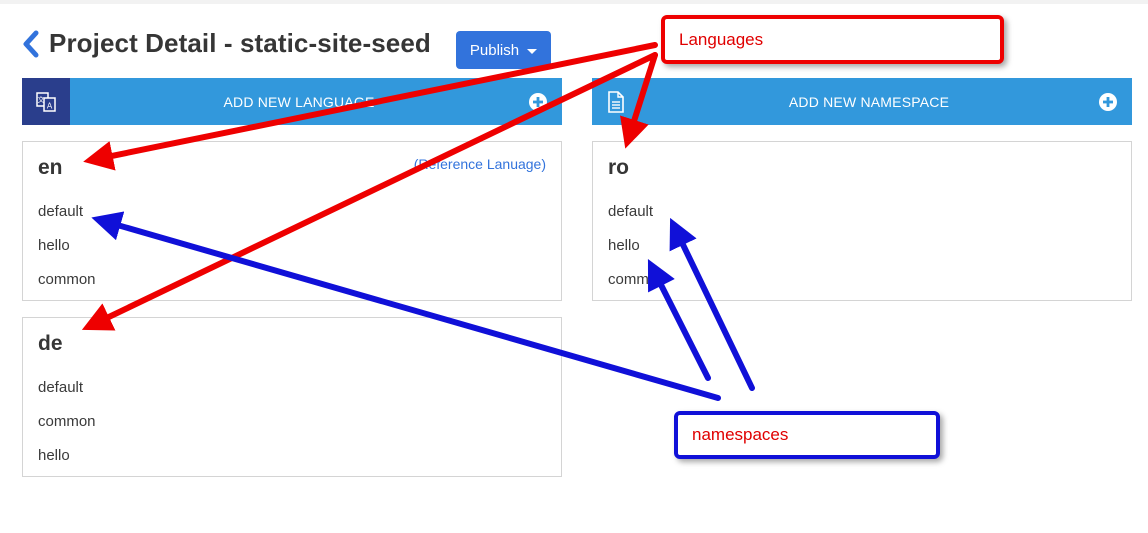  What do you see at coordinates (50, 168) in the screenshot?
I see `language-code: en` at bounding box center [50, 168].